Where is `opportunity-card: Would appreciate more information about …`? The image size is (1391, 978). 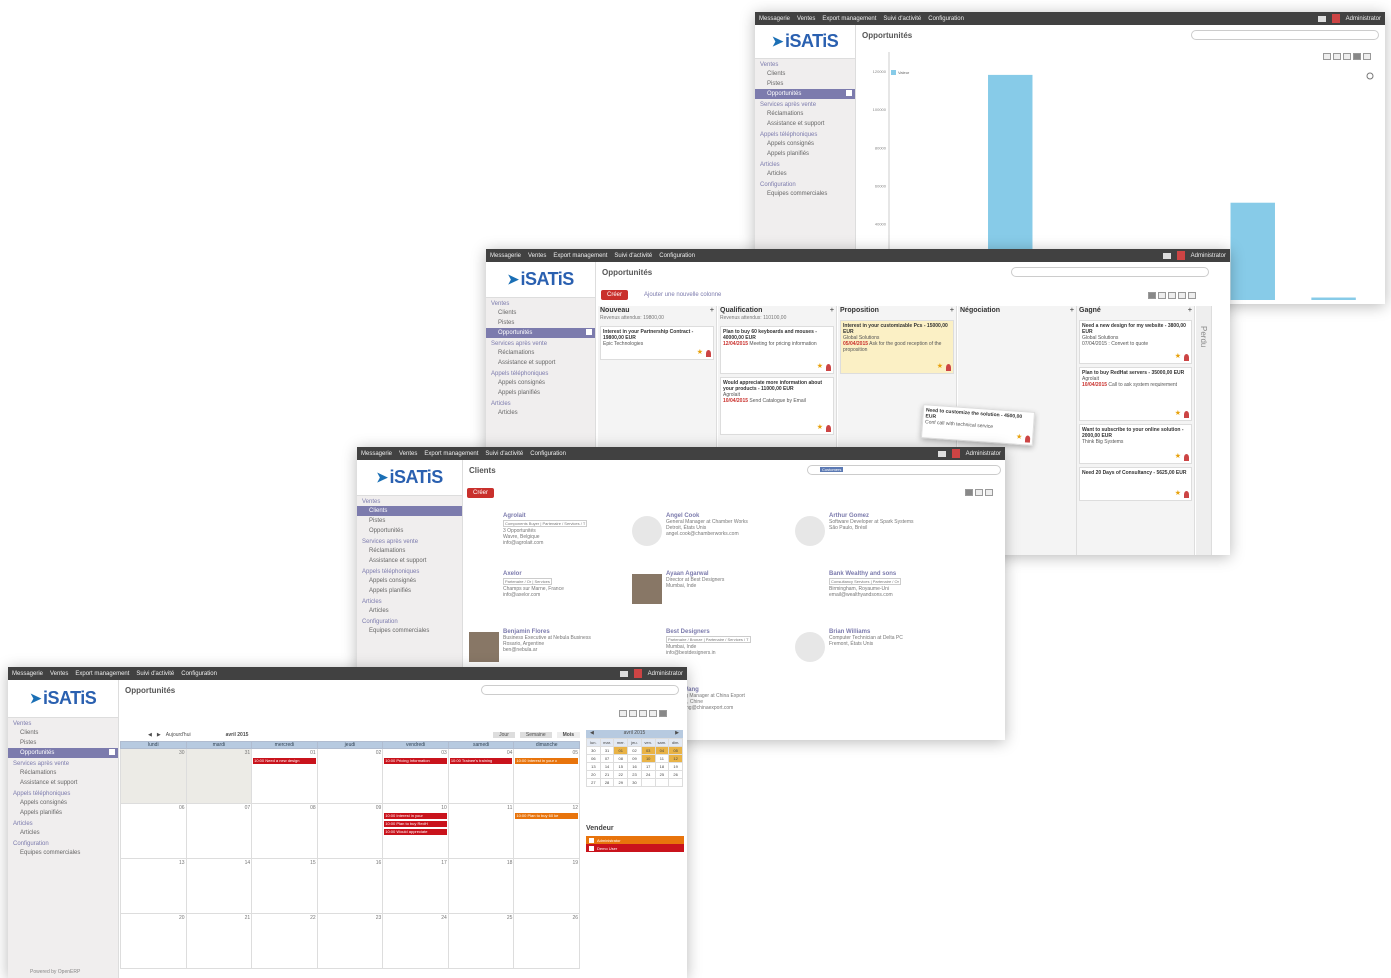 opportunity-card: Would appreciate more information about … is located at coordinates (777, 406).